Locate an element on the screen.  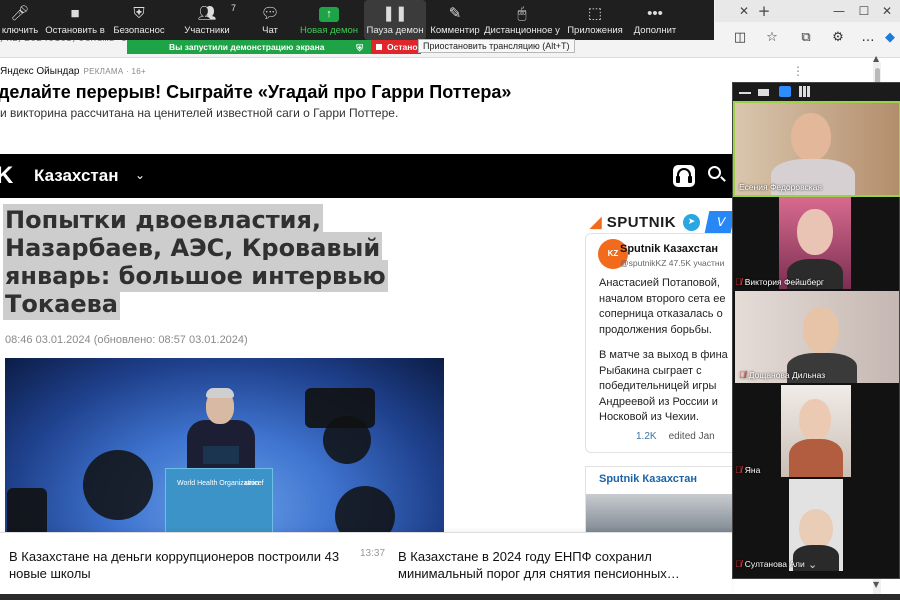
chevron-down-icon: ⌄ is located at coordinates (140, 175).